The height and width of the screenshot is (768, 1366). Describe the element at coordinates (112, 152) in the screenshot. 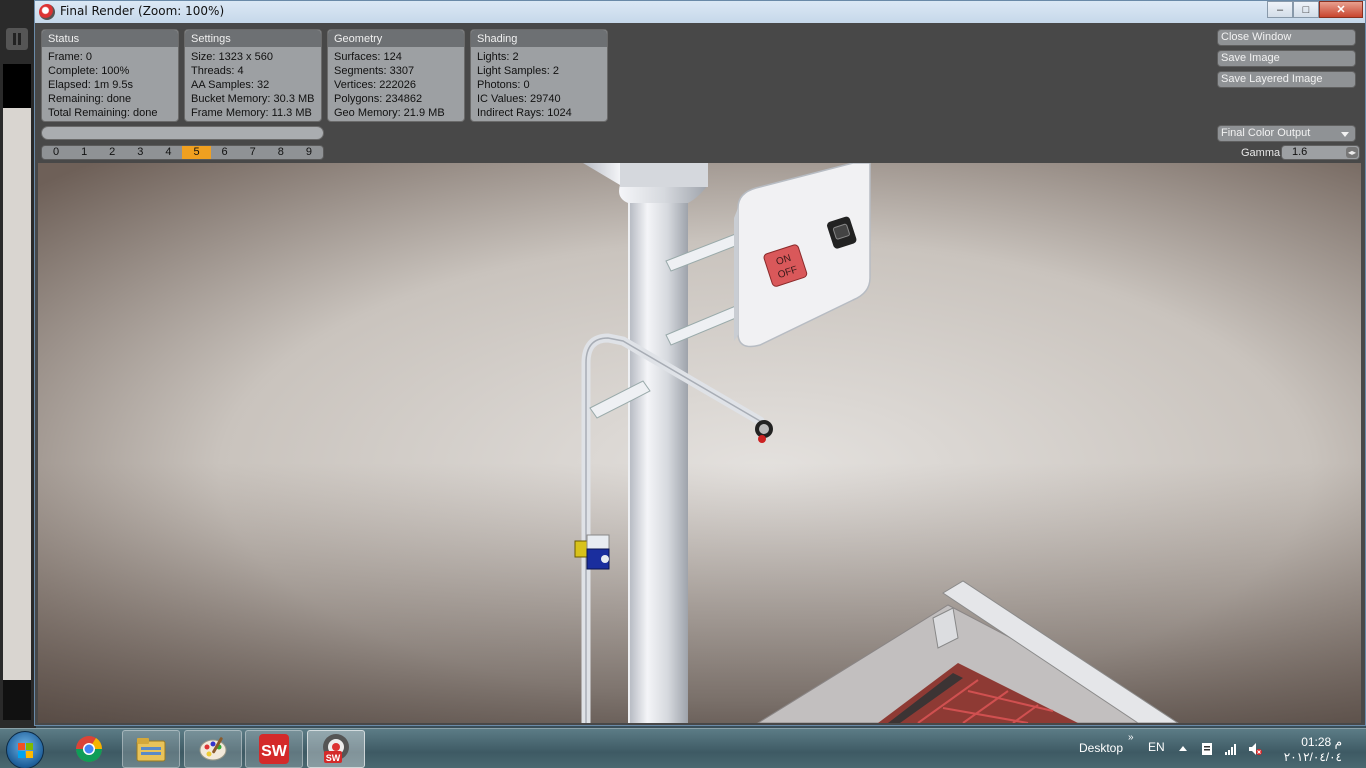

I see `frame-button-2: 2` at that location.